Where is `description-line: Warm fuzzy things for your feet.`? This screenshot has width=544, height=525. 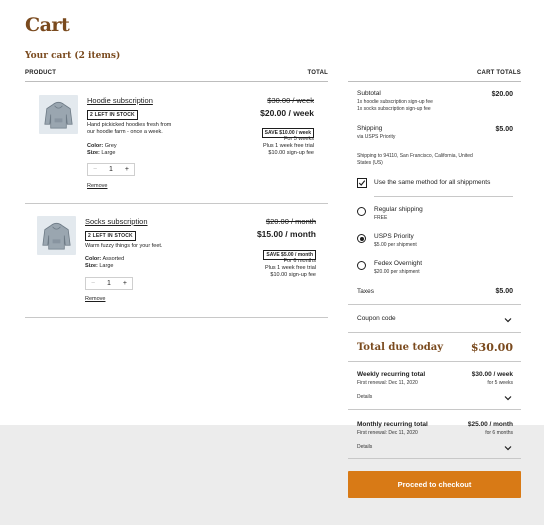
description-line: Warm fuzzy things for your feet. is located at coordinates (124, 246).